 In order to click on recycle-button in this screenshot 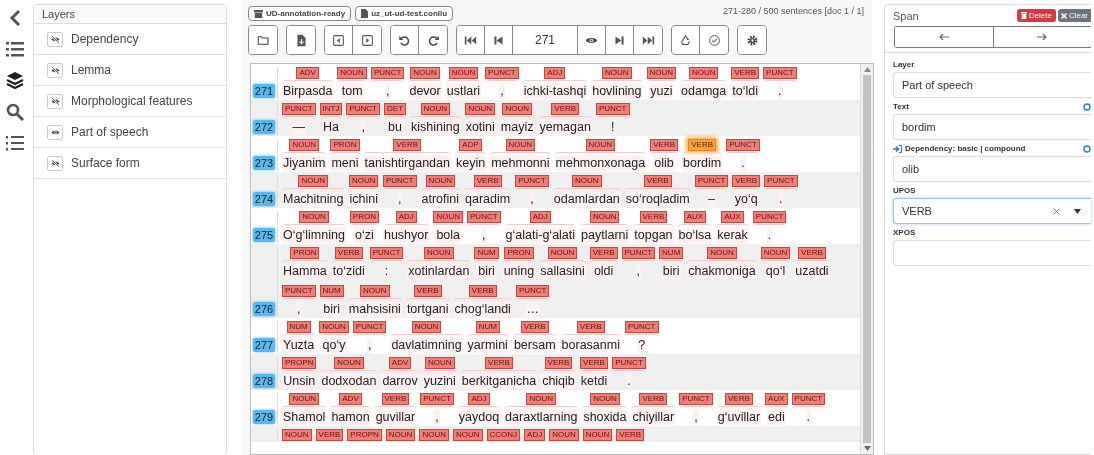, I will do `click(686, 40)`.